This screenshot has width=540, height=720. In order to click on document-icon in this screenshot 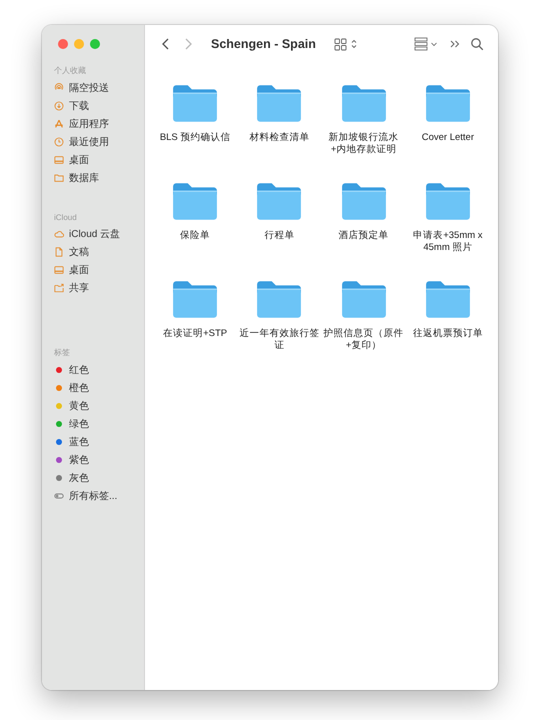, I will do `click(59, 252)`.